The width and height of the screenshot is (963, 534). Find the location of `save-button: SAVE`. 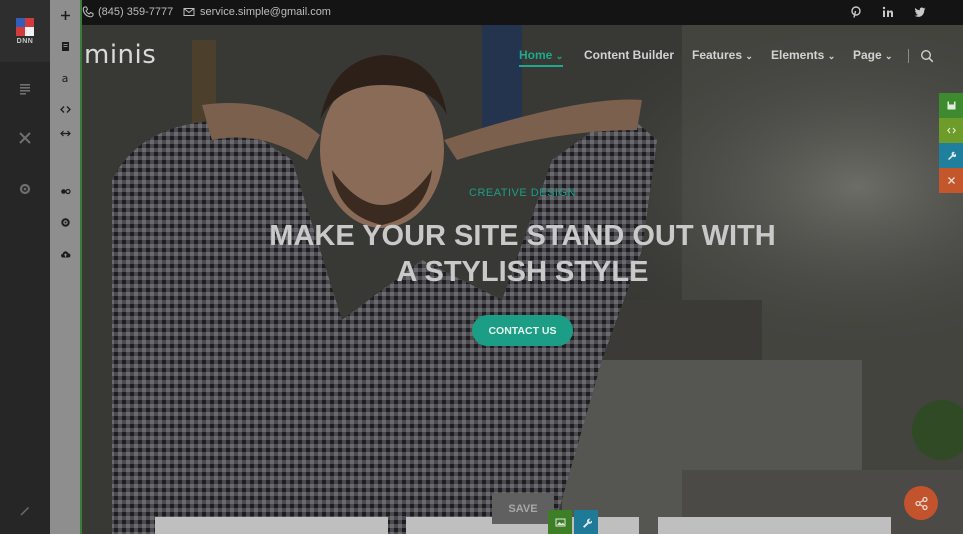

save-button: SAVE is located at coordinates (523, 508).